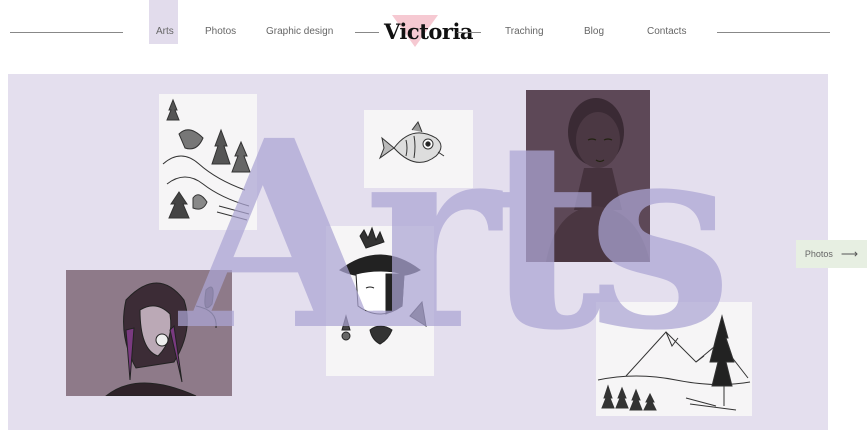  Describe the element at coordinates (598, 180) in the screenshot. I see `woman-portrait-image` at that location.